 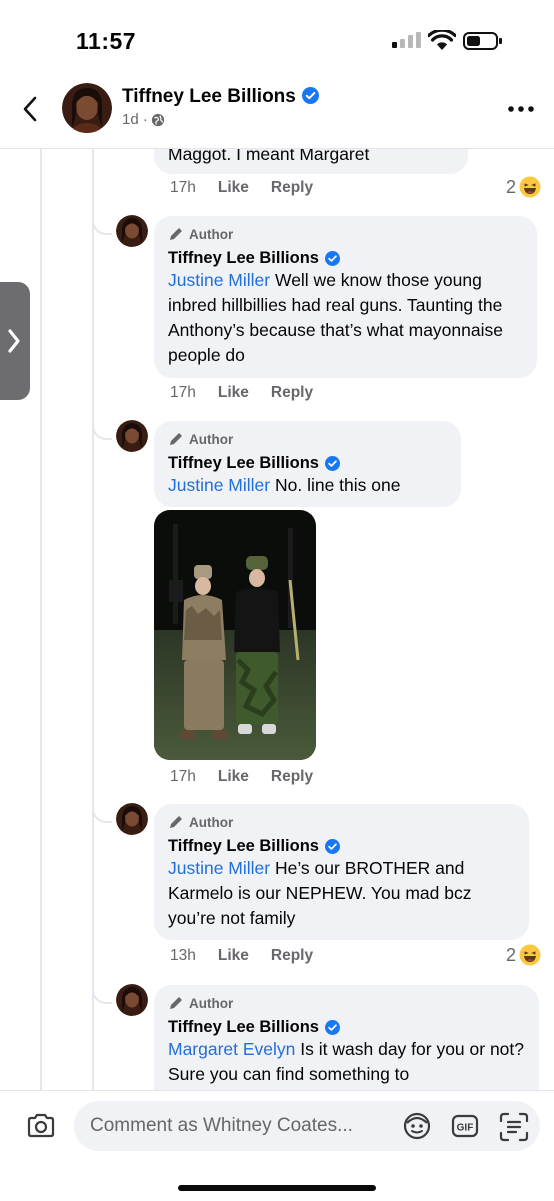 What do you see at coordinates (209, 96) in the screenshot?
I see `author-name: Tiffney Lee Billions` at bounding box center [209, 96].